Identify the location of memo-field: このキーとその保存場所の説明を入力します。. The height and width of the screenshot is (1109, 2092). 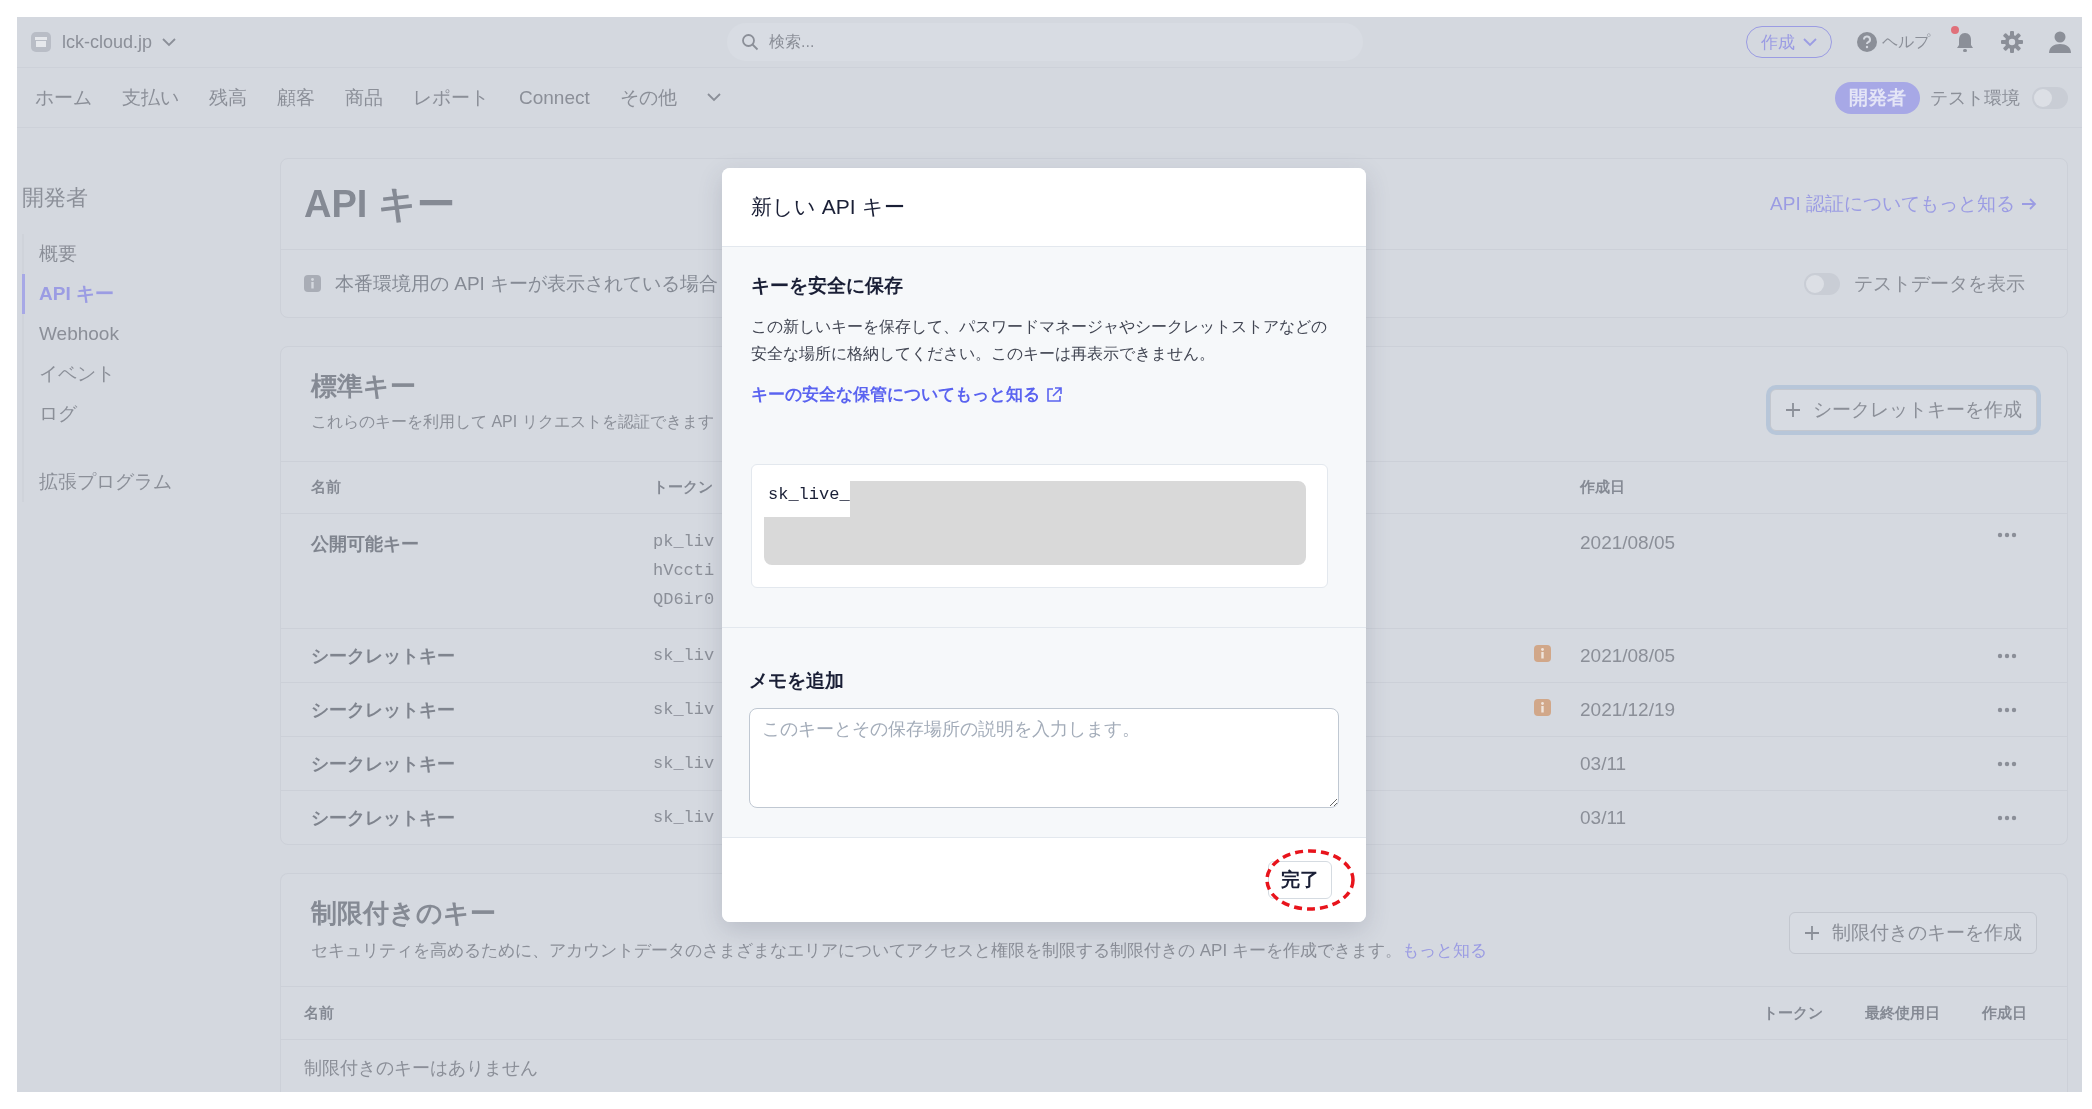
(1044, 758).